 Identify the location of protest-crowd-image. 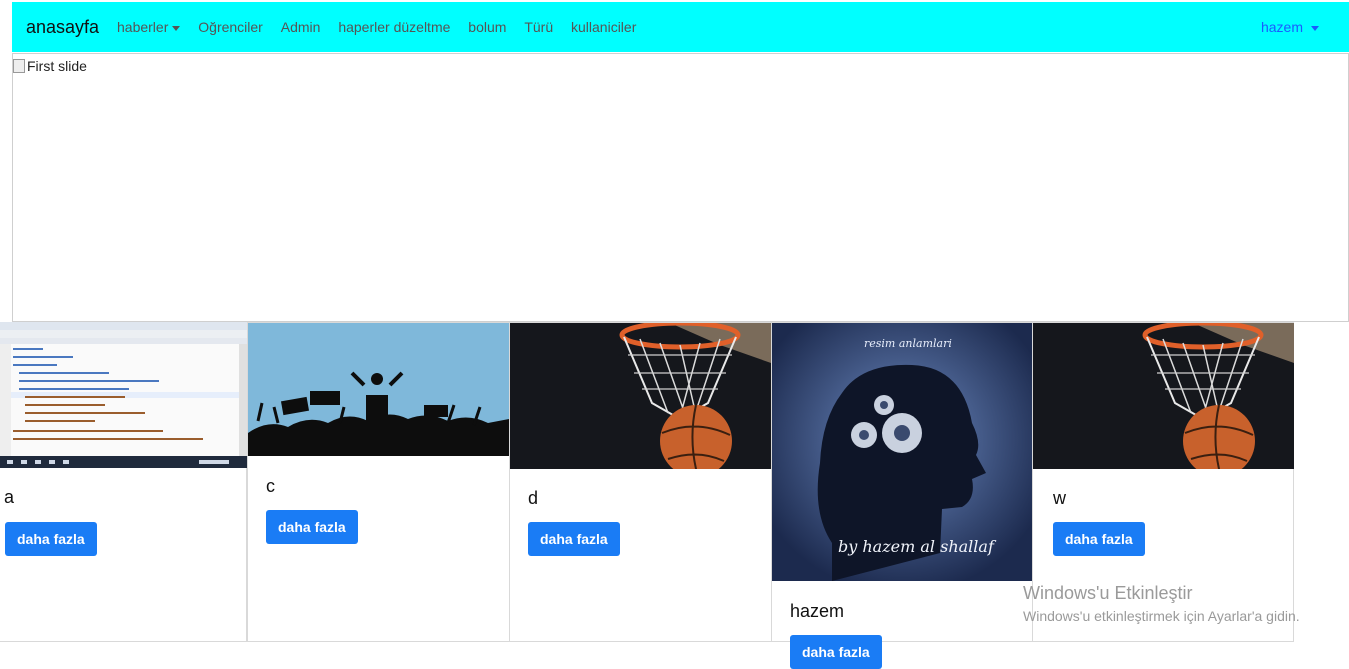
(378, 389).